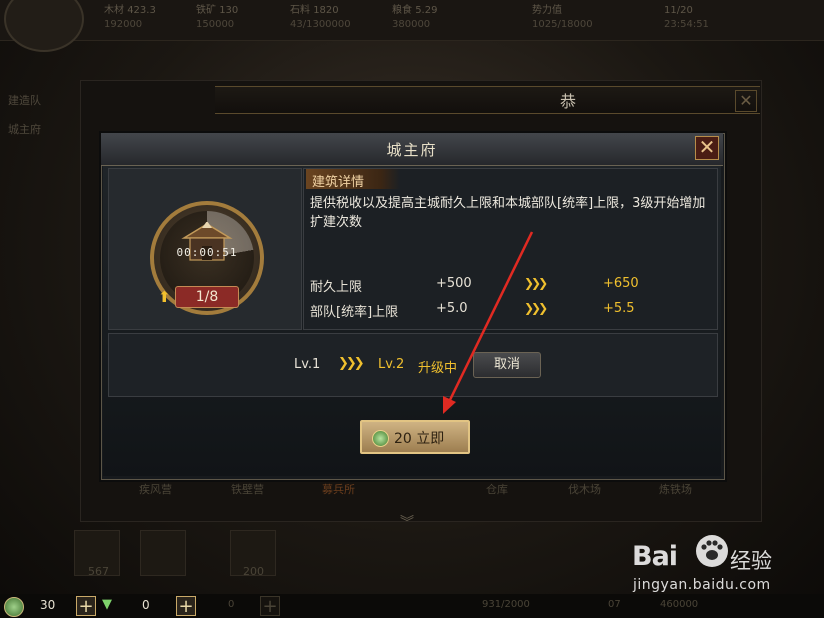 The height and width of the screenshot is (618, 824). I want to click on tab-cangku: 仓库, so click(497, 489).